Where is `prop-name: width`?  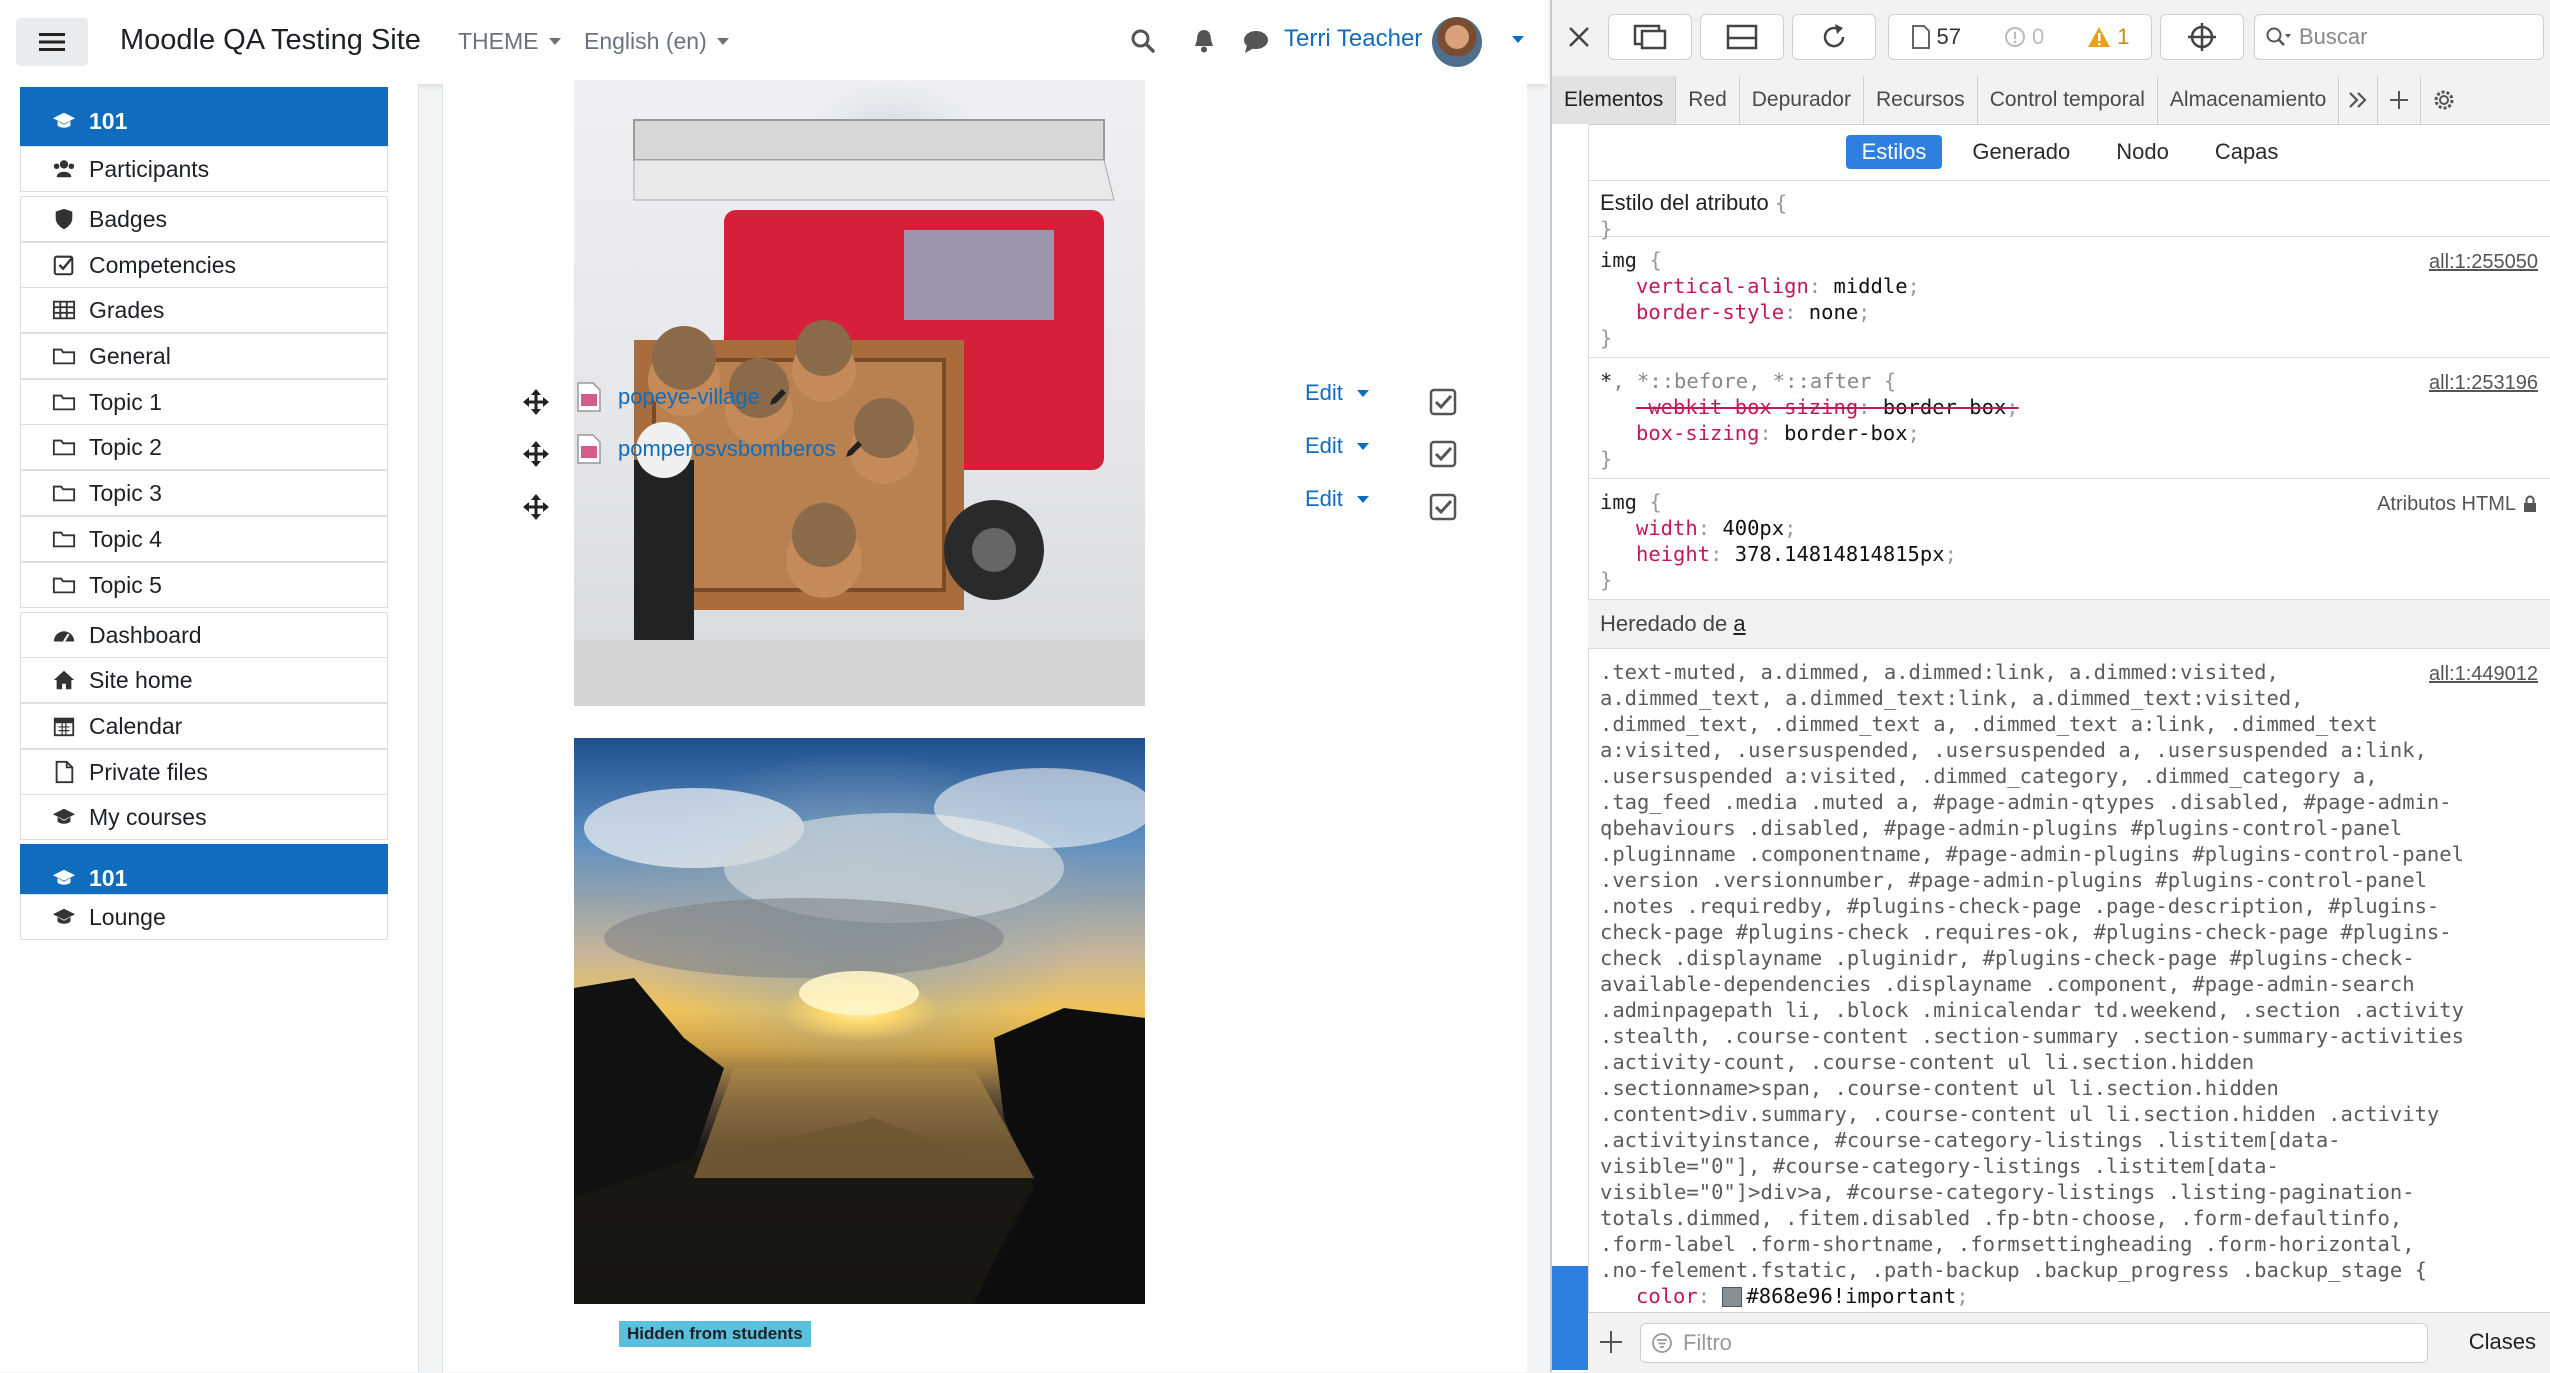 prop-name: width is located at coordinates (1667, 528).